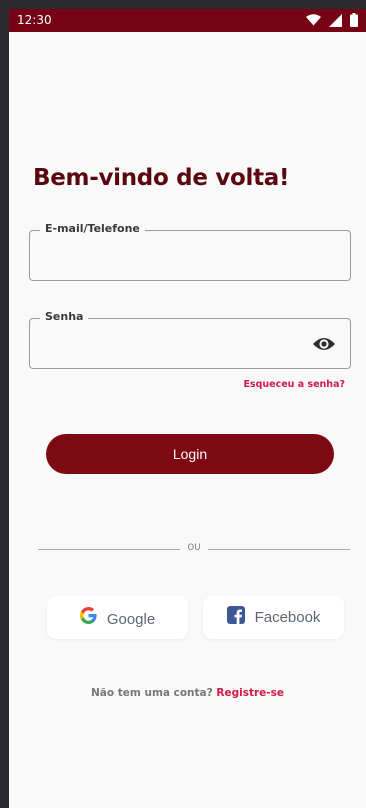 The width and height of the screenshot is (366, 808). What do you see at coordinates (92, 228) in the screenshot?
I see `email-label: E-mail/Telefone` at bounding box center [92, 228].